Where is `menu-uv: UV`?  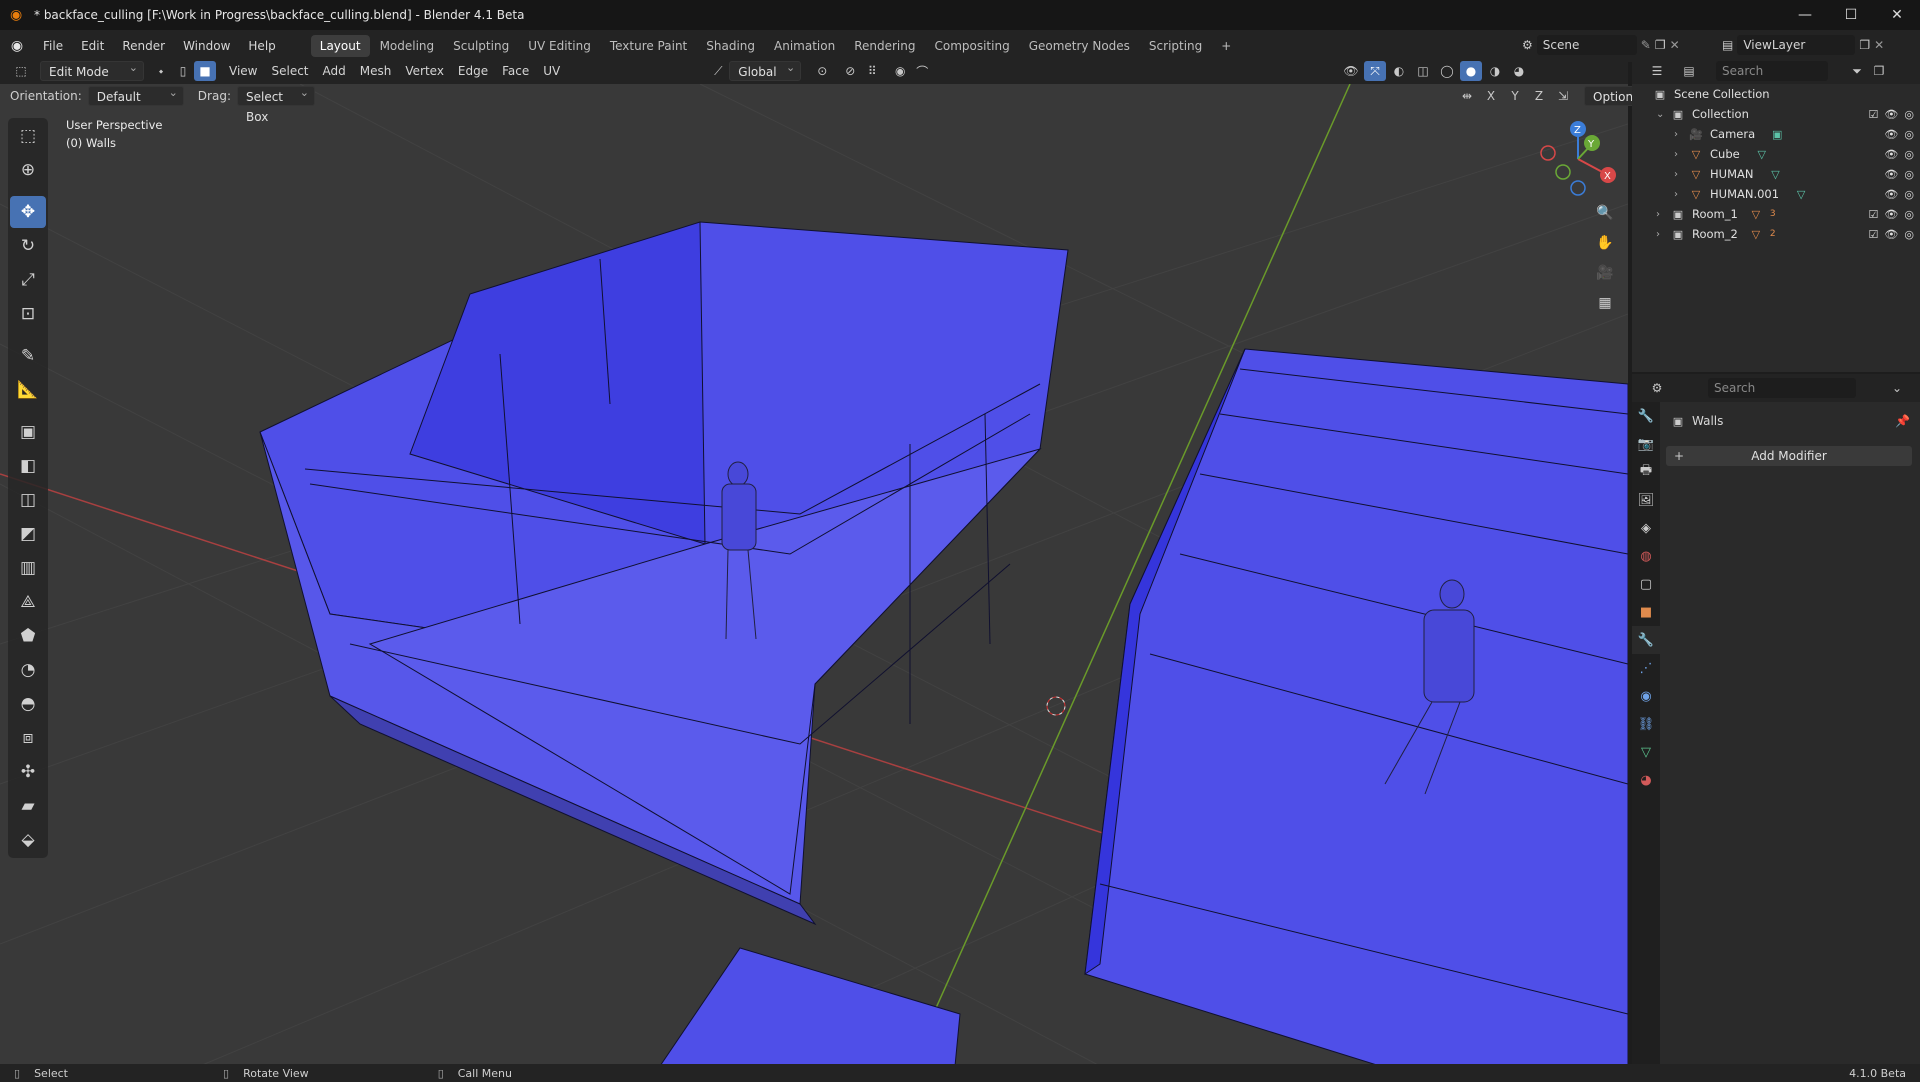
menu-uv: UV is located at coordinates (551, 71).